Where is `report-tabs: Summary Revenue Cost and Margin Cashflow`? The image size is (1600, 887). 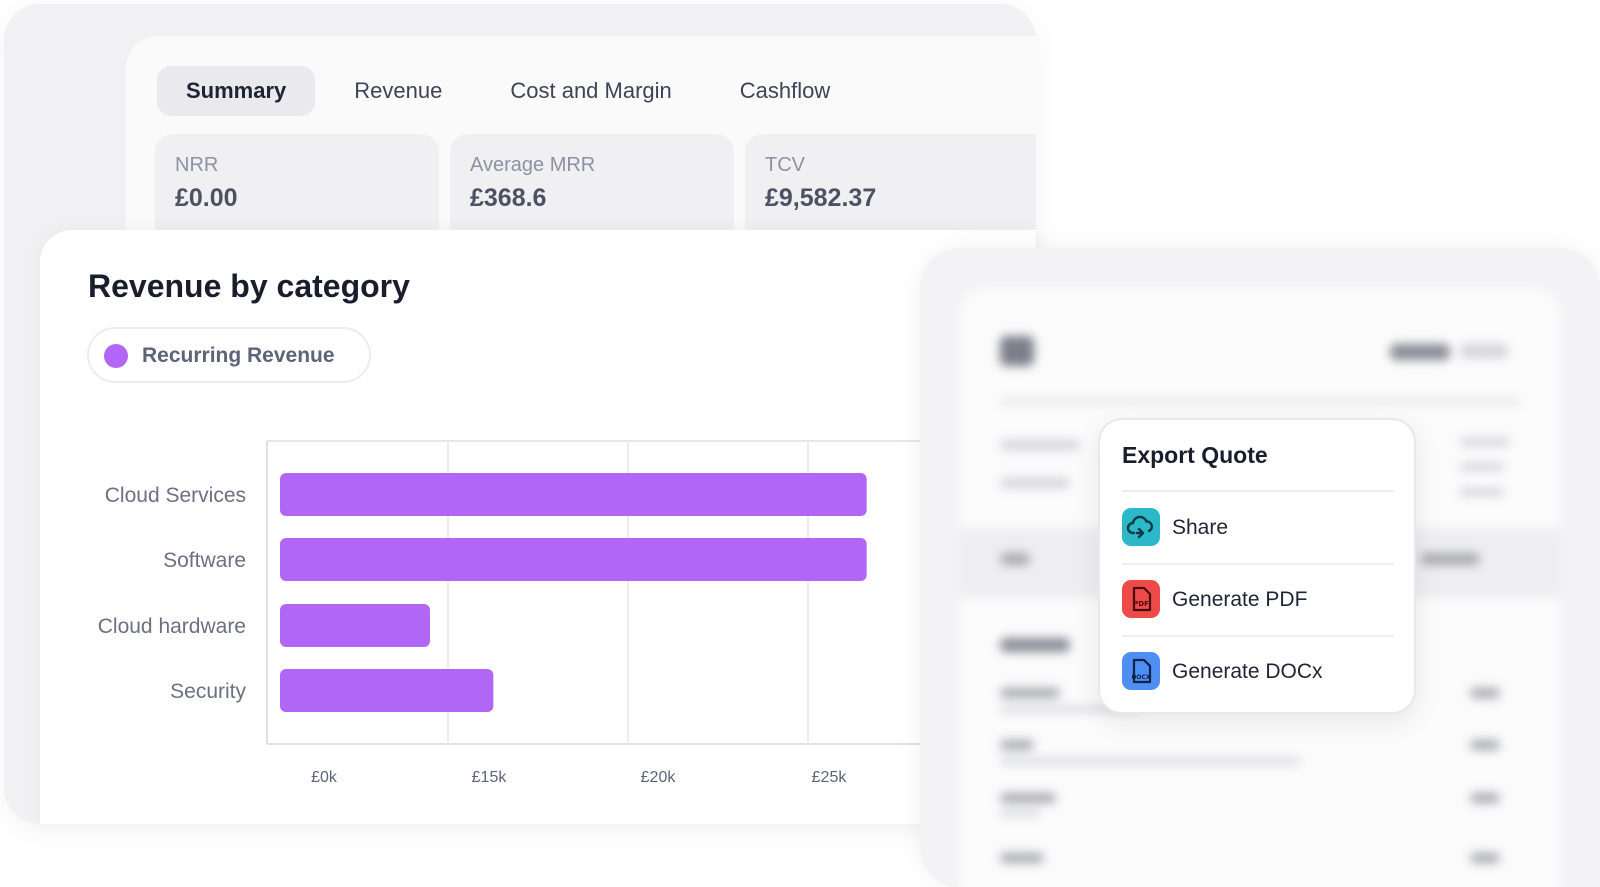
report-tabs: Summary Revenue Cost and Margin Cashflow is located at coordinates (513, 91).